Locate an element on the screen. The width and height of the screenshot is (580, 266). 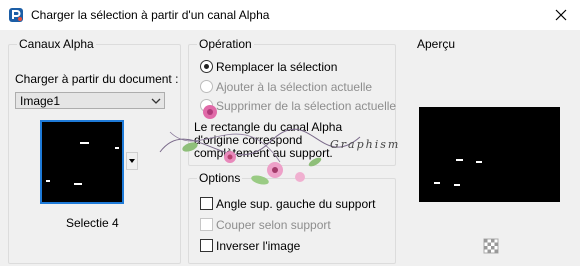
radio-subtract-selection is located at coordinates (206, 105).